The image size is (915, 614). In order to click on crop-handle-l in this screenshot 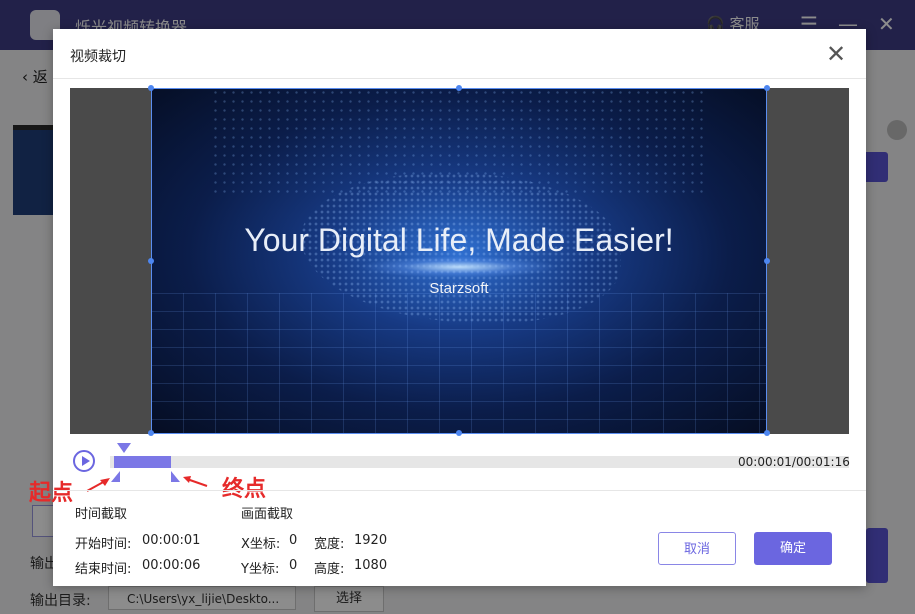, I will do `click(151, 261)`.